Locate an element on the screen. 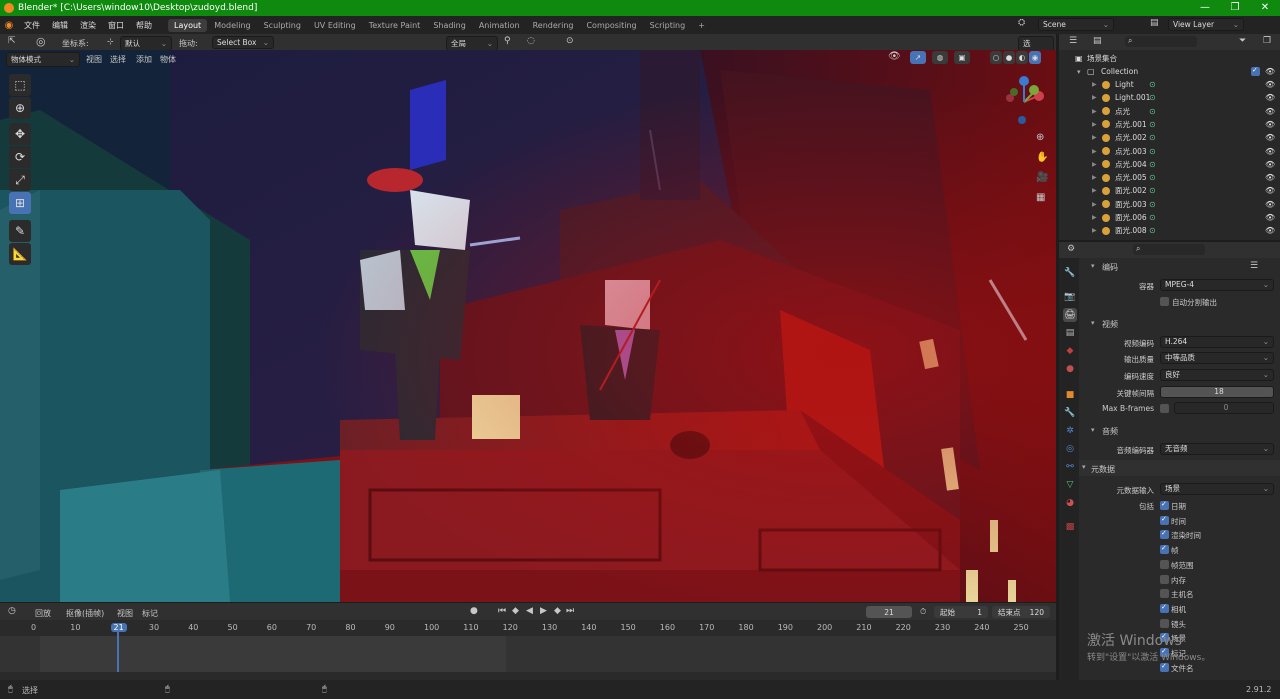 The image size is (1280, 699). blender-menu-icon: ◉ is located at coordinates (9, 25).